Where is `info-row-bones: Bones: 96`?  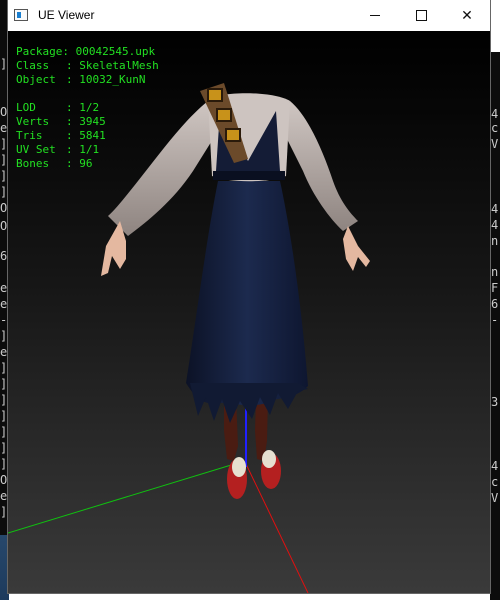 info-row-bones: Bones: 96 is located at coordinates (54, 163).